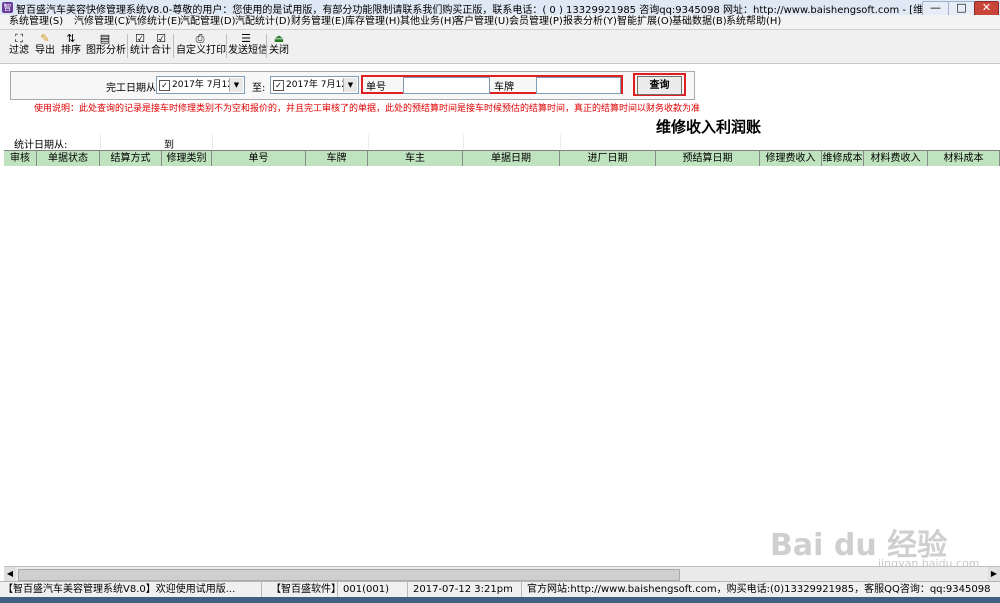 The height and width of the screenshot is (603, 1000). What do you see at coordinates (279, 50) in the screenshot?
I see `close-label: 关闭` at bounding box center [279, 50].